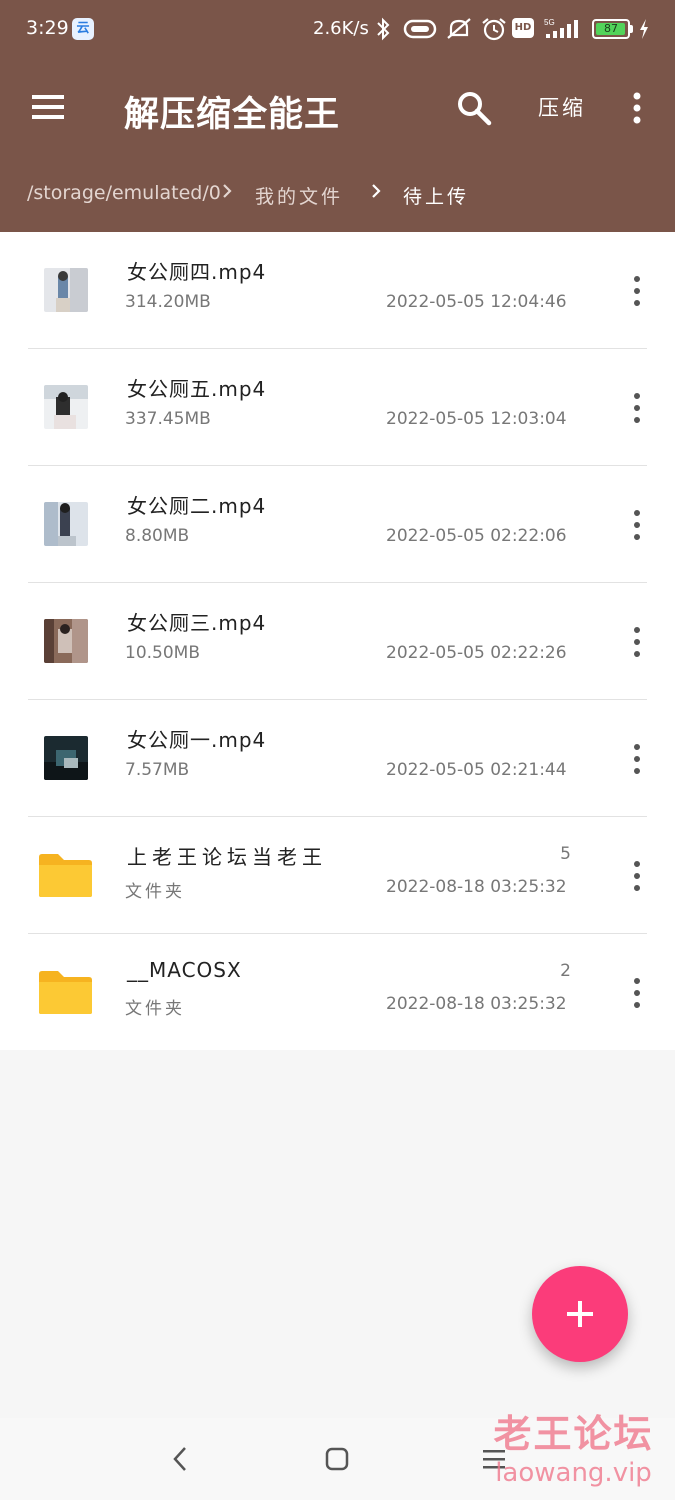  I want to click on home-icon, so click(337, 1459).